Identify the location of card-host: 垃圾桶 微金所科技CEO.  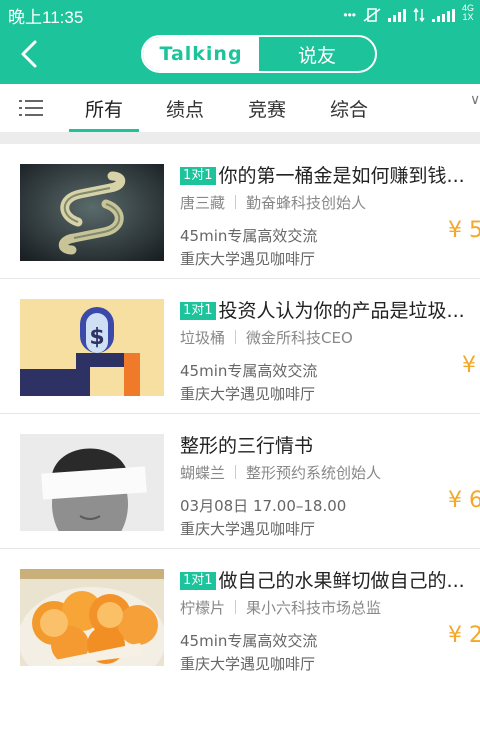
(266, 337).